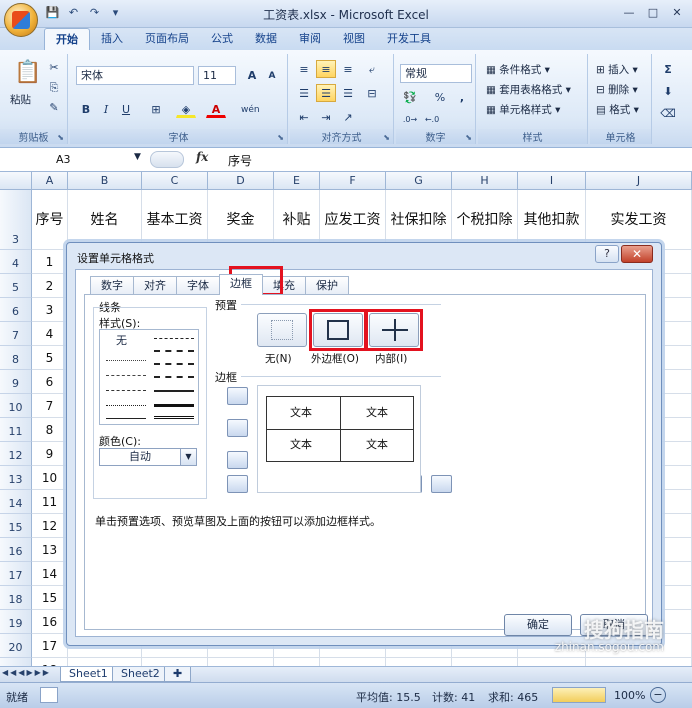 Image resolution: width=692 pixels, height=708 pixels. What do you see at coordinates (579, 695) in the screenshot?
I see `view-buttons` at bounding box center [579, 695].